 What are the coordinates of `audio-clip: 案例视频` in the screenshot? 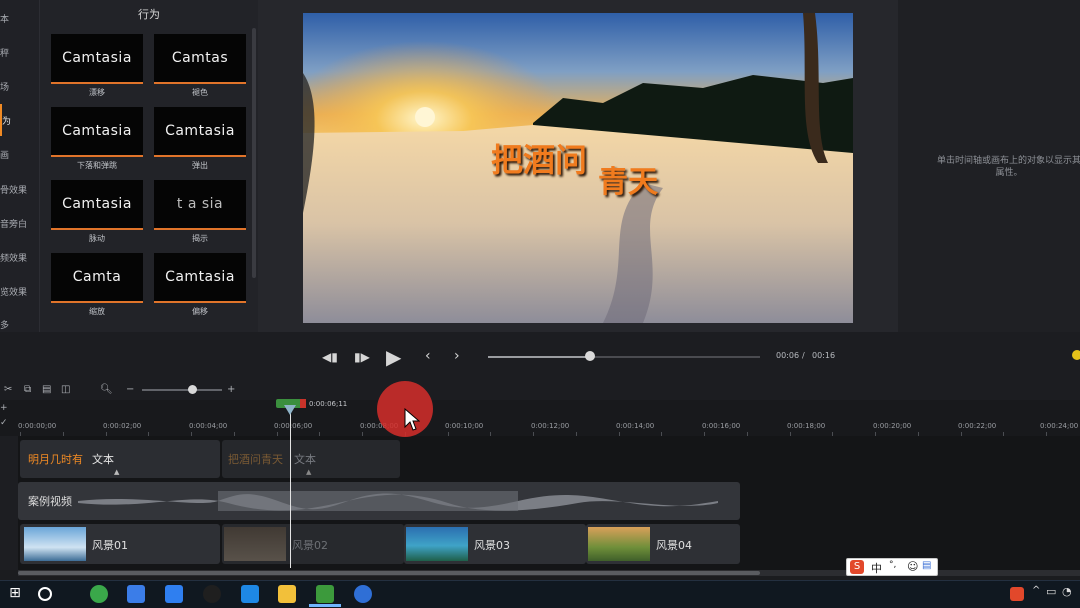 It's located at (379, 501).